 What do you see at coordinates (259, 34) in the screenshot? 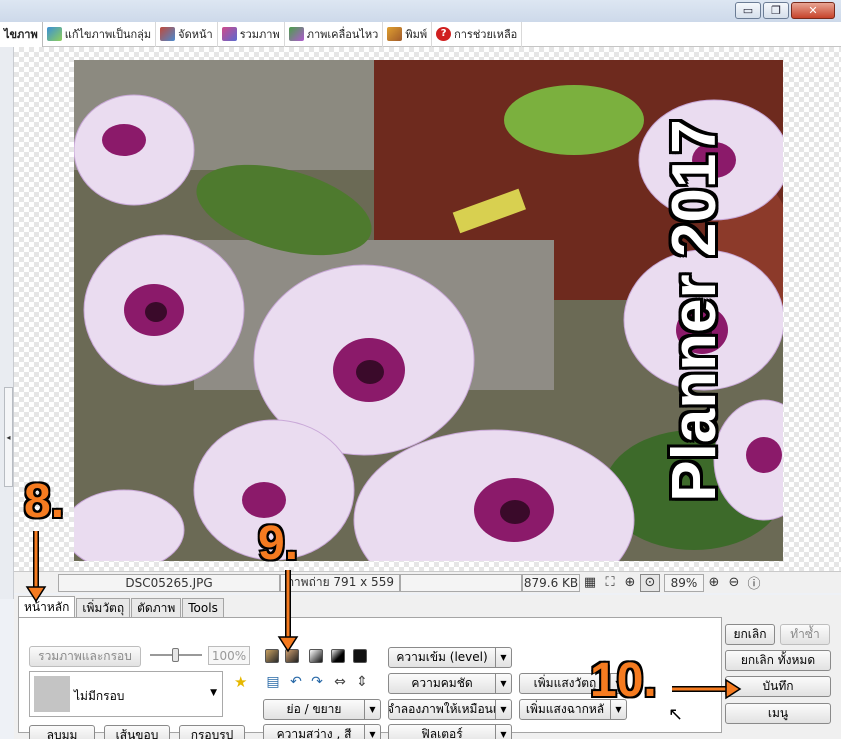
I see `tab-combine-label: รวมภาพ` at bounding box center [259, 34].